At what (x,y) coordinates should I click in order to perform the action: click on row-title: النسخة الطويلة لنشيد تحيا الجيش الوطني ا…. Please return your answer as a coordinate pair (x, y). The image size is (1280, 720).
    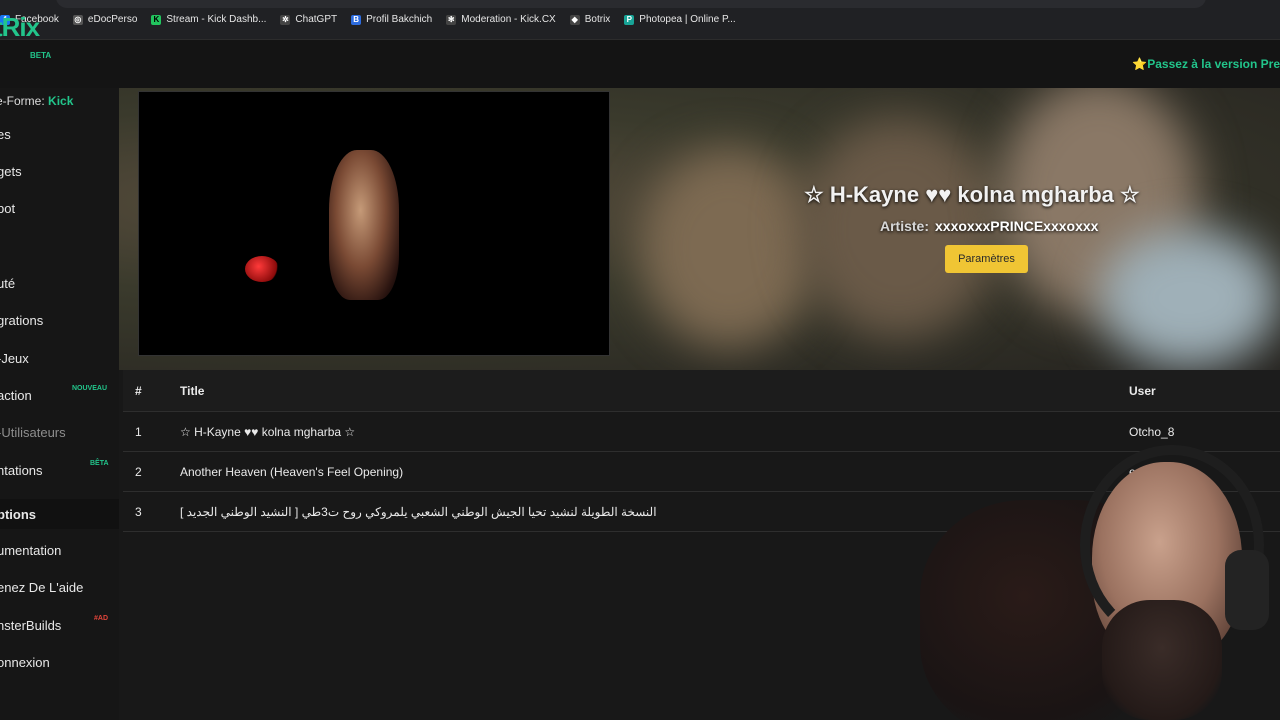
    Looking at the image, I should click on (418, 511).